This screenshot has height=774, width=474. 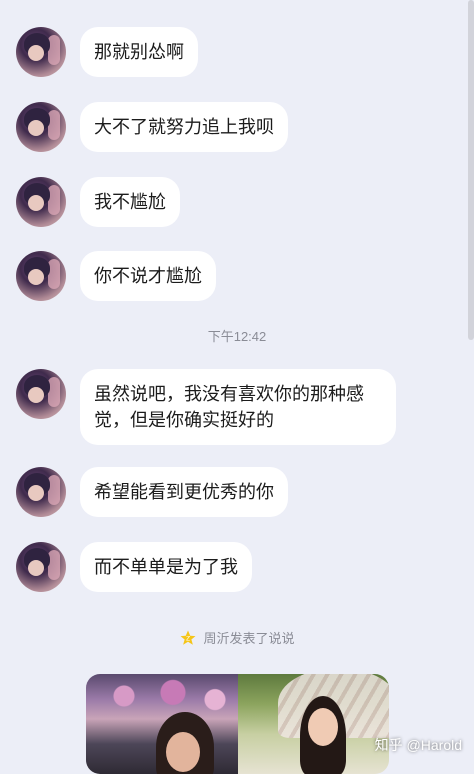 I want to click on message-row: 希望能看到更优秀的你, so click(x=152, y=492).